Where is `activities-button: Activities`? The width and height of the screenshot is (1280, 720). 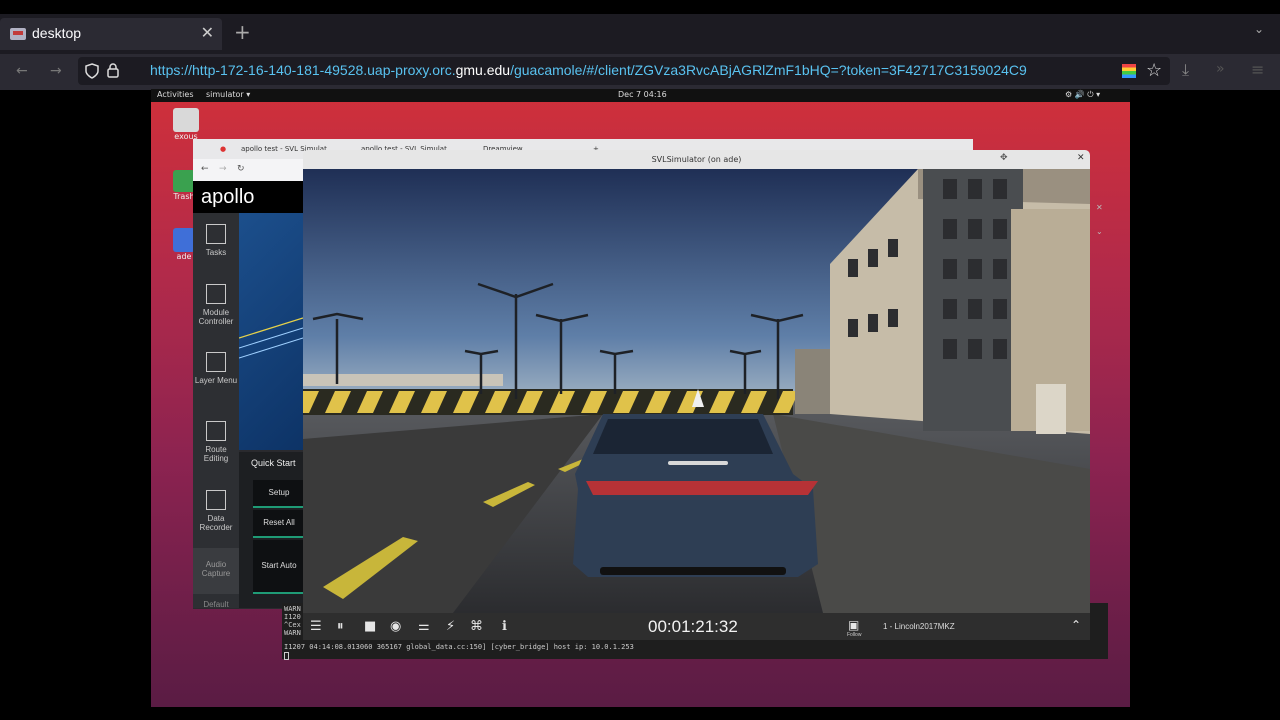
activities-button: Activities is located at coordinates (175, 94).